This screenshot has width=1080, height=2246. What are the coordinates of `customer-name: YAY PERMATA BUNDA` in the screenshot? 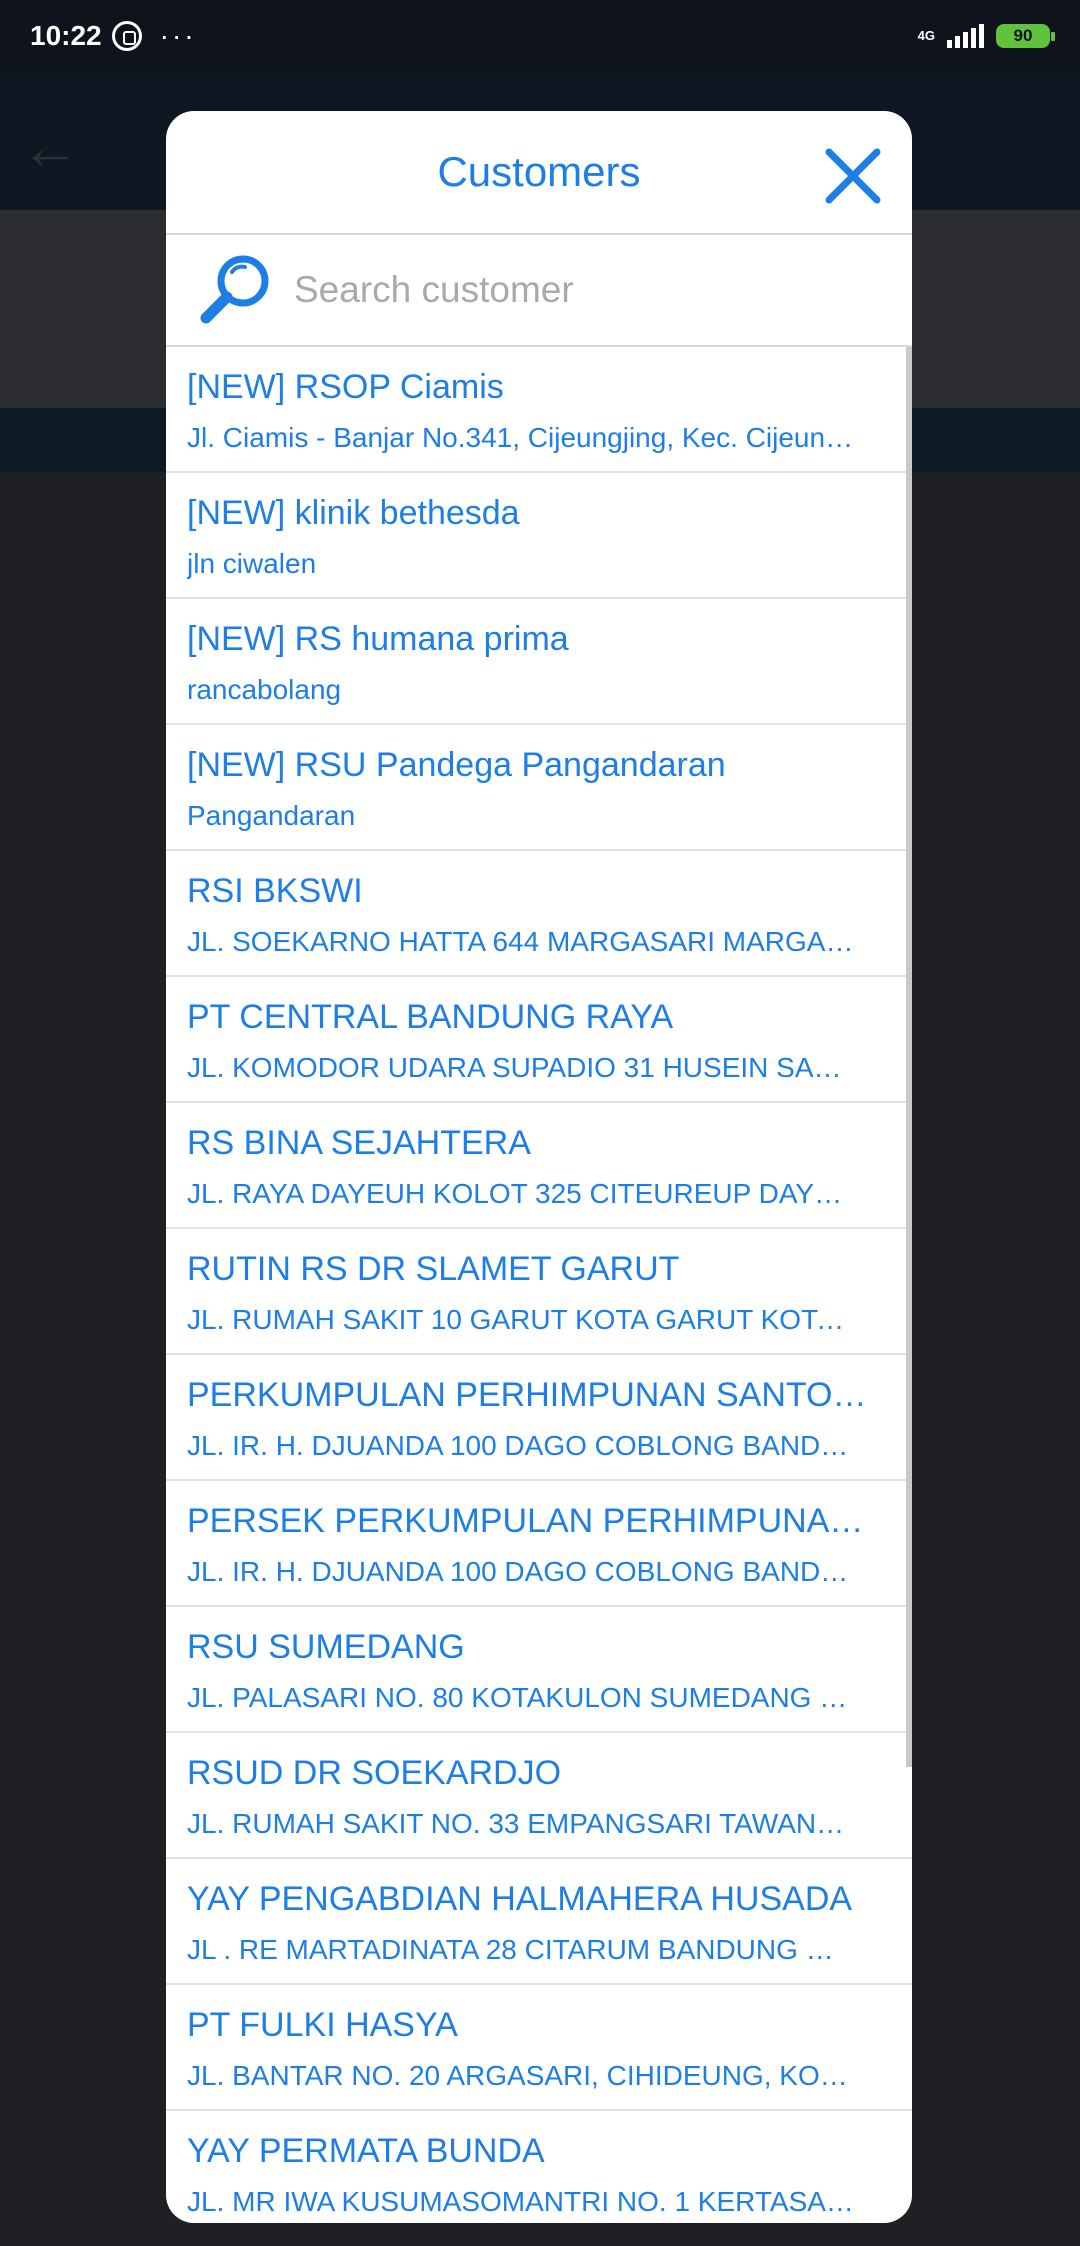 It's located at (366, 2151).